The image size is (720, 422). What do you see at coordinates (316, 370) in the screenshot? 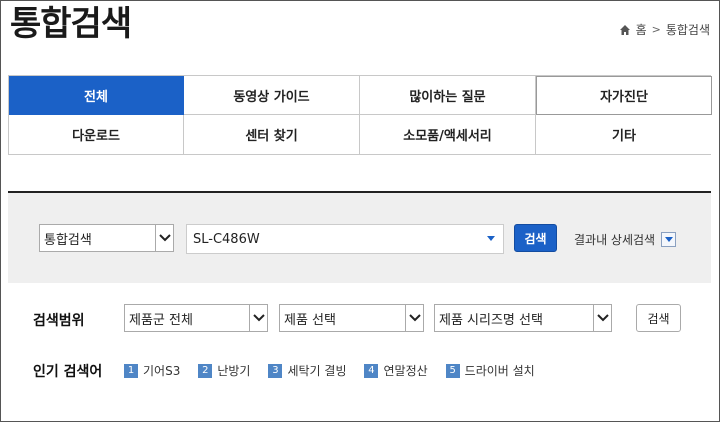
I see `popular-keyword-text: 세탁기 결빙` at bounding box center [316, 370].